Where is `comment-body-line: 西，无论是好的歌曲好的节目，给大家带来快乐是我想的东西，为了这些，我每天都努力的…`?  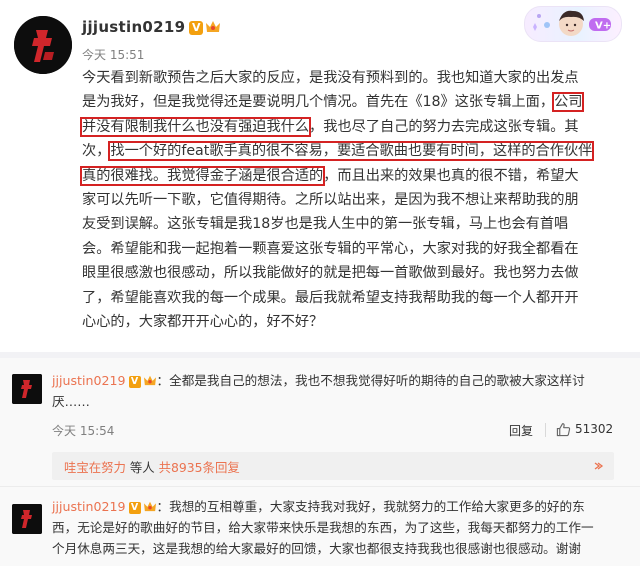 comment-body-line: 西，无论是好的歌曲好的节目，给大家带来快乐是我想的东西，为了这些，我每天都努力的… is located at coordinates (323, 527).